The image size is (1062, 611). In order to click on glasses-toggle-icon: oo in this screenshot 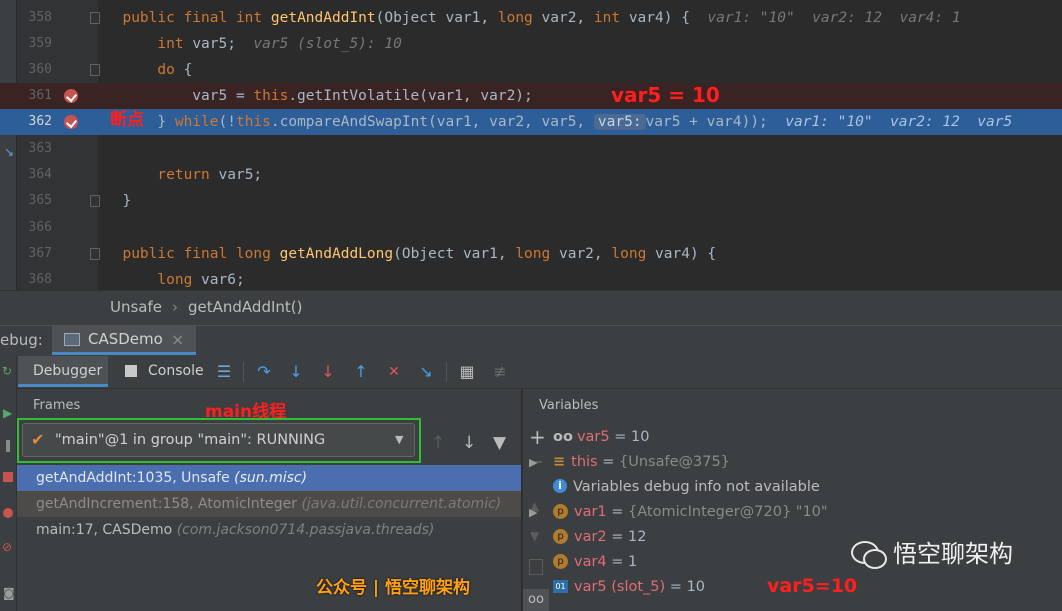, I will do `click(536, 600)`.